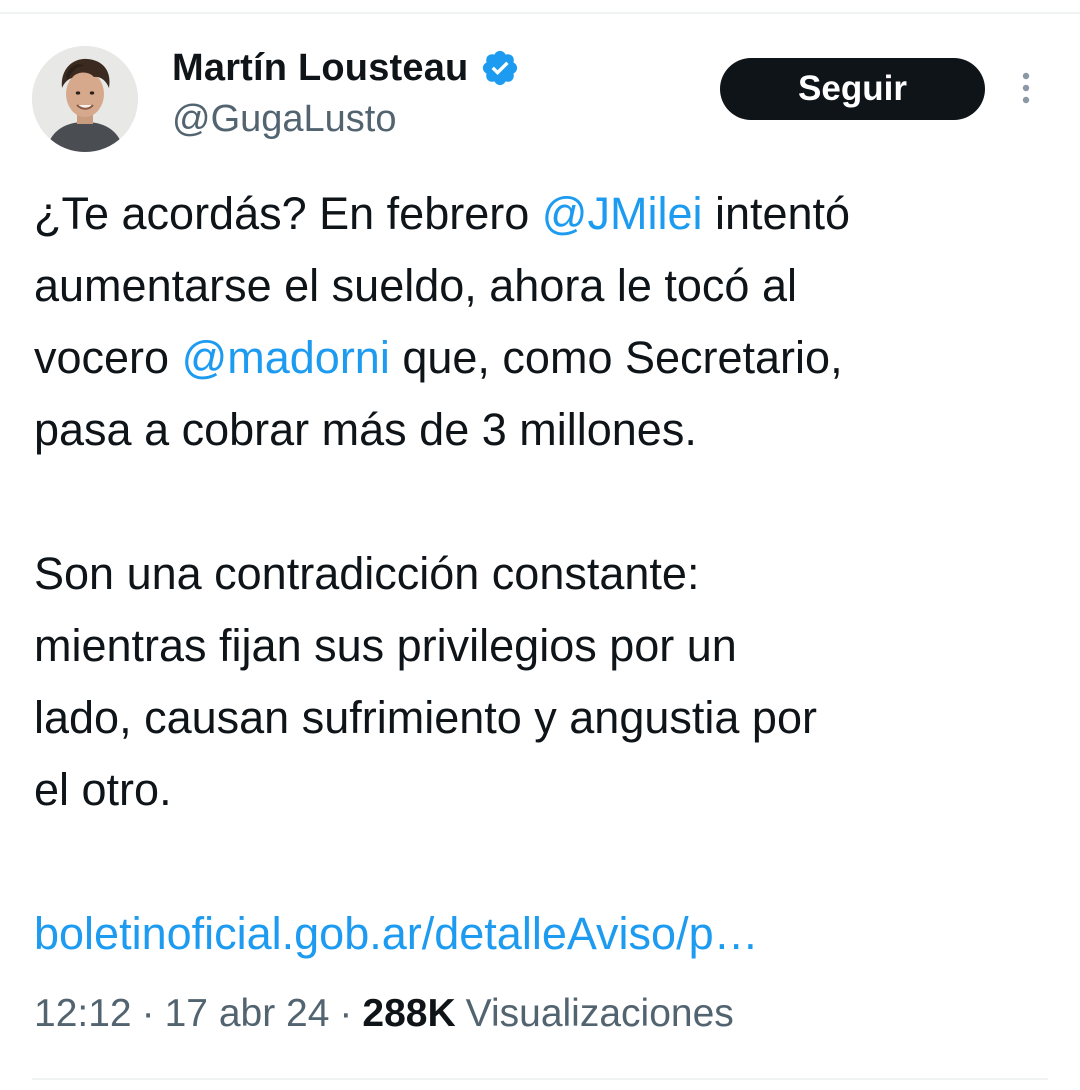  I want to click on author-name-row: Martín Lousteau, so click(346, 68).